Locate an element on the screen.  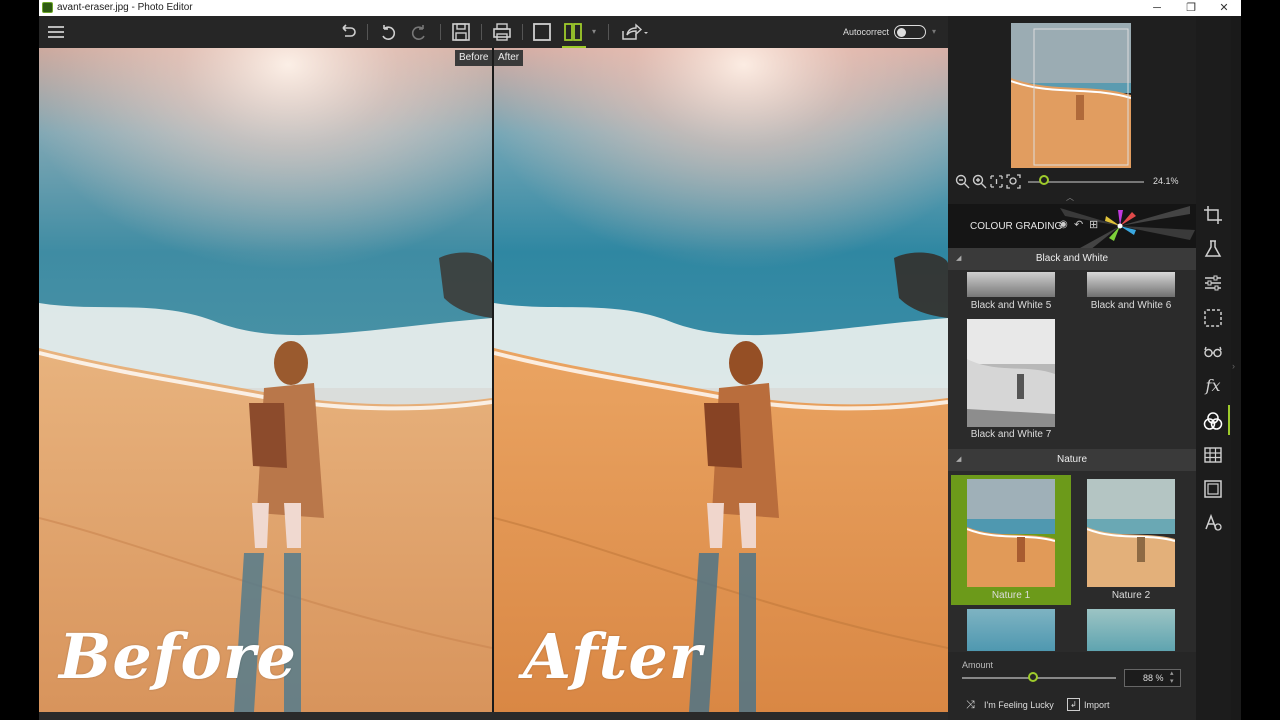
reset-icon: ↶ is located at coordinates (1078, 224).